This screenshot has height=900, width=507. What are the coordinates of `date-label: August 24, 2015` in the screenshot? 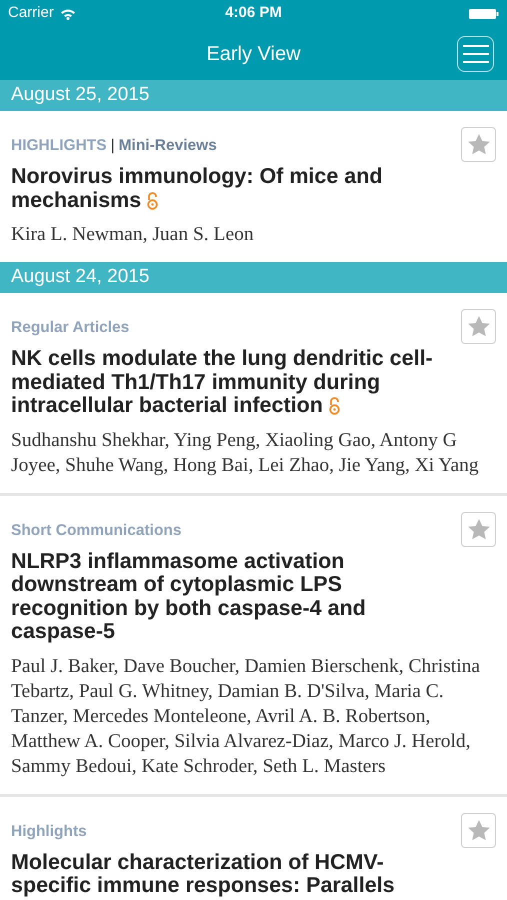 It's located at (80, 277).